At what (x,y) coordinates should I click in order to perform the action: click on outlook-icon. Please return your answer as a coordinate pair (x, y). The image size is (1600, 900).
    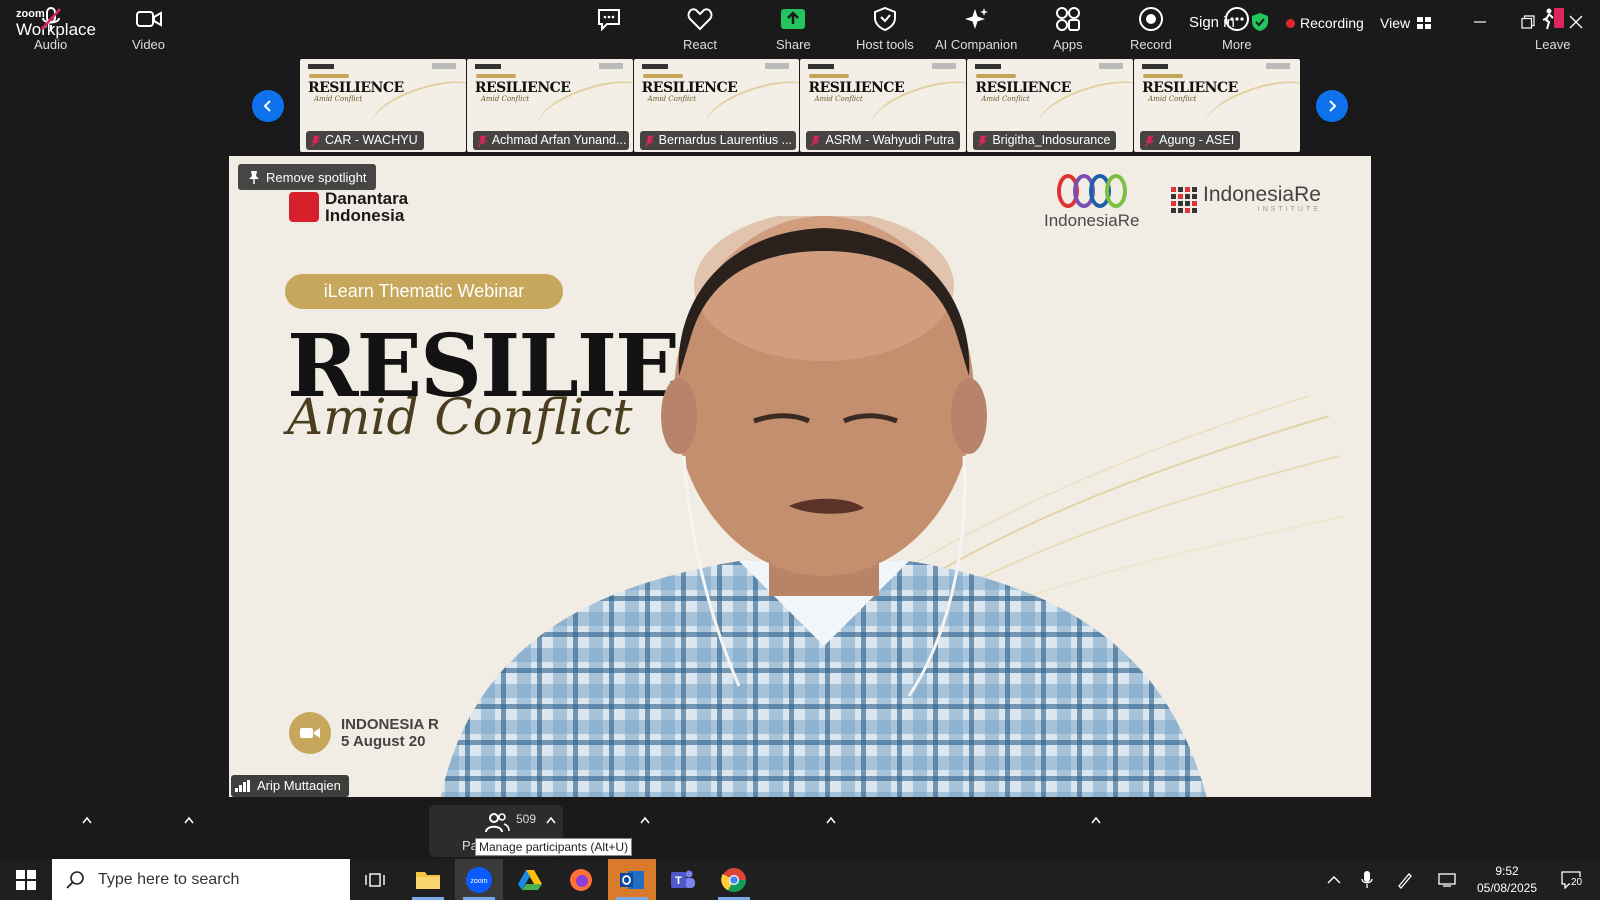
    Looking at the image, I should click on (632, 879).